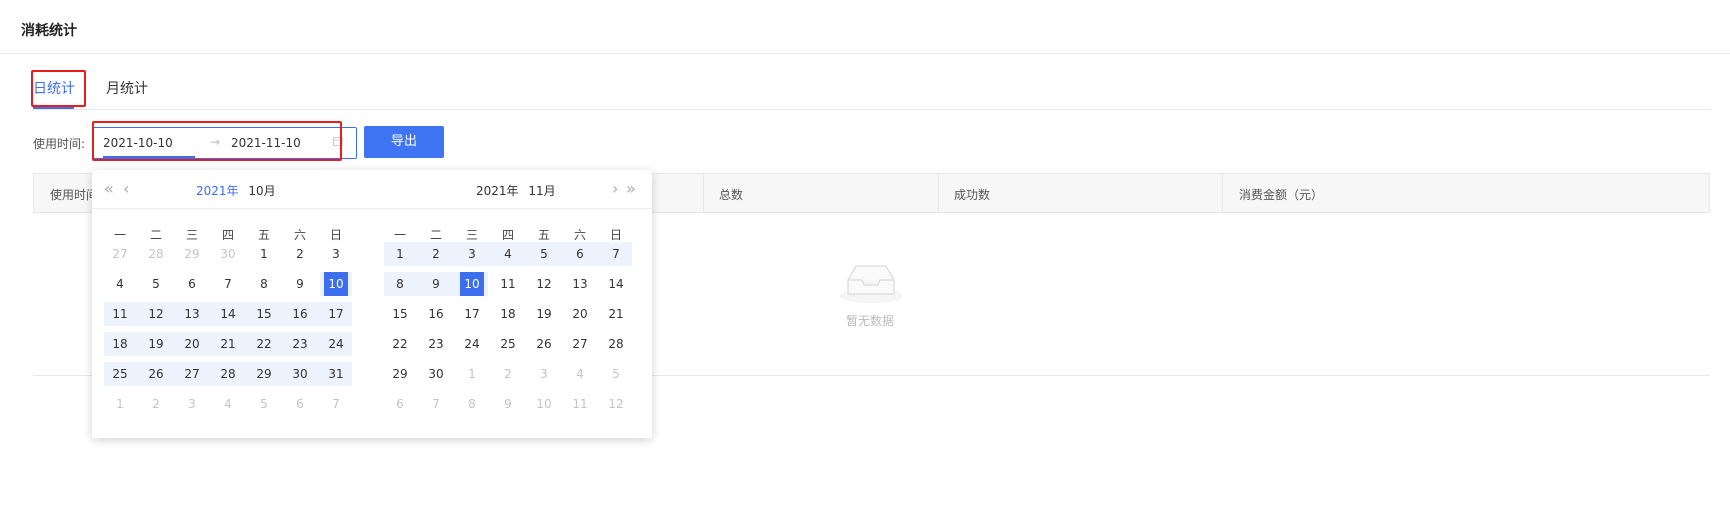 This screenshot has height=507, width=1730. I want to click on next-year-icon: », so click(631, 188).